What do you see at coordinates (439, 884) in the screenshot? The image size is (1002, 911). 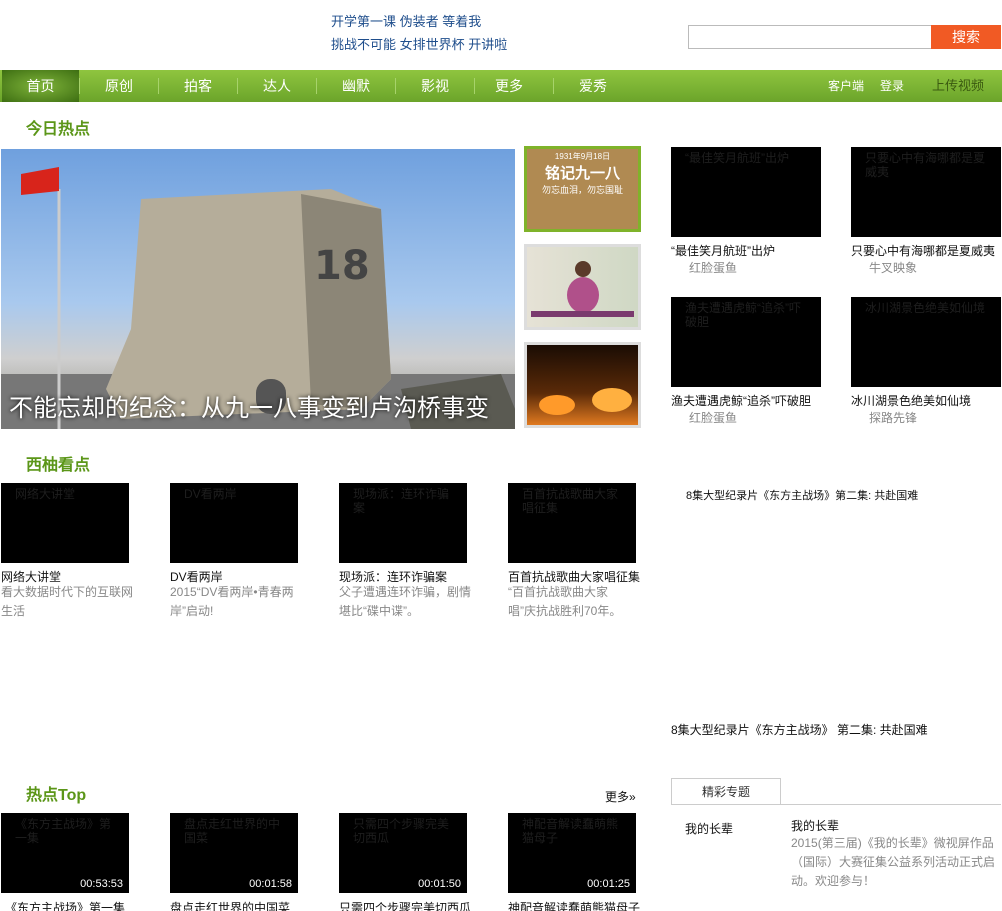 I see `video-duration: 00:01:50` at bounding box center [439, 884].